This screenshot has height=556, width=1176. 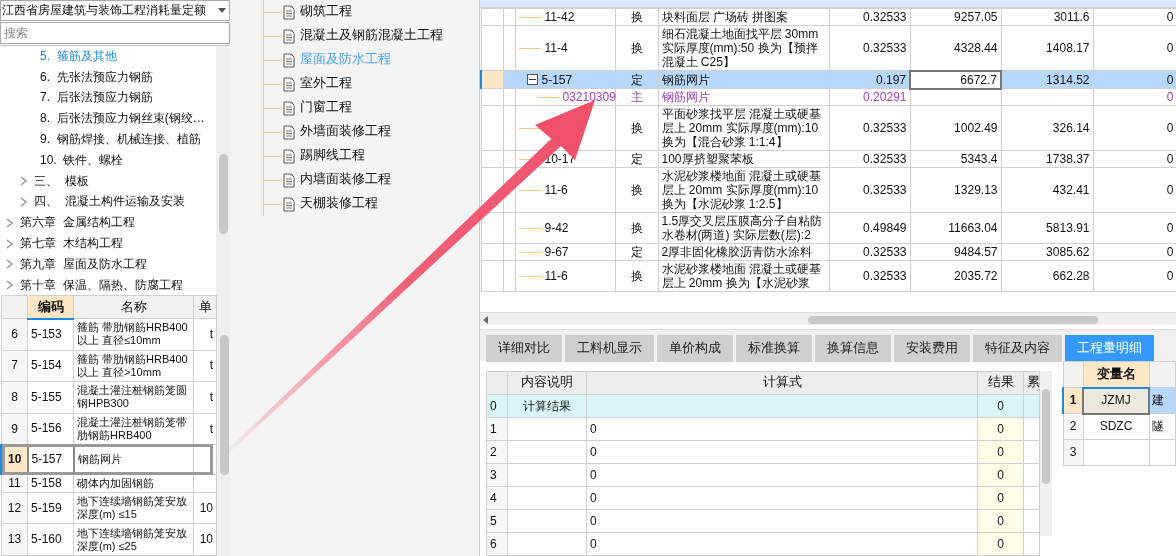 I want to click on row-number: 9, so click(x=14, y=429).